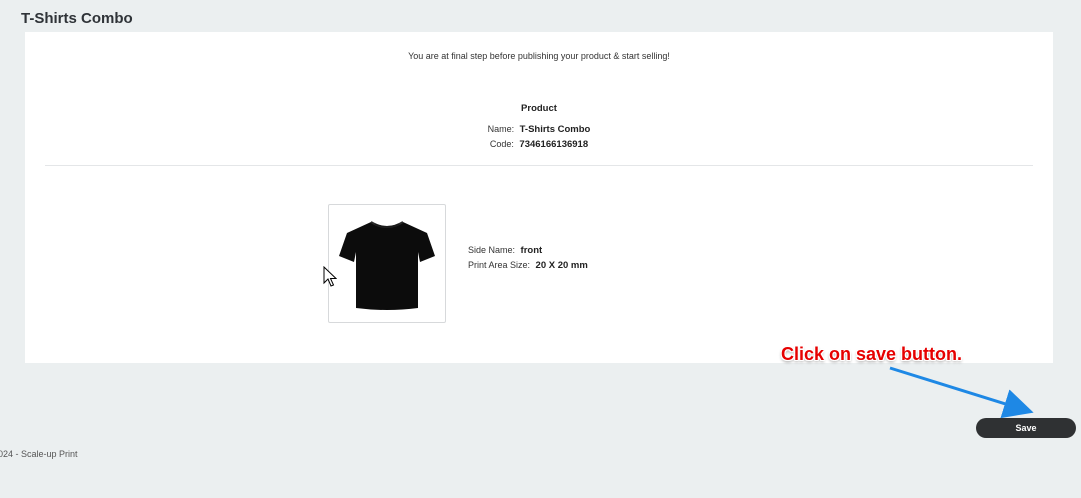 Image resolution: width=1081 pixels, height=498 pixels. I want to click on tshirt-image, so click(387, 265).